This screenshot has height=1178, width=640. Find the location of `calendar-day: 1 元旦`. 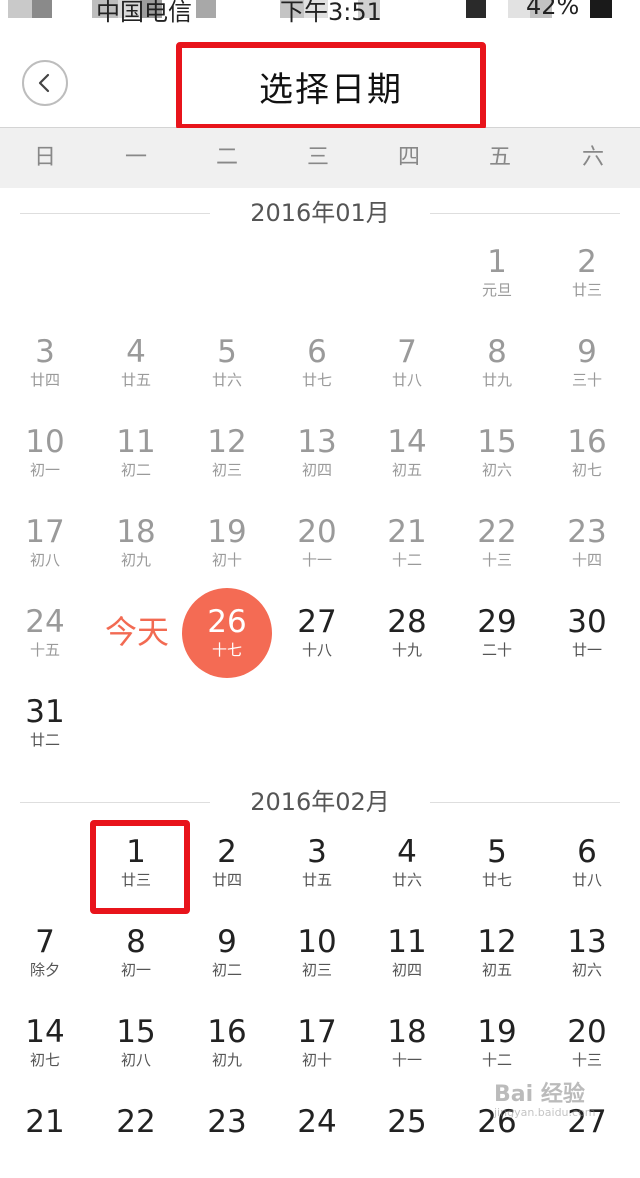

calendar-day: 1 元旦 is located at coordinates (497, 273).